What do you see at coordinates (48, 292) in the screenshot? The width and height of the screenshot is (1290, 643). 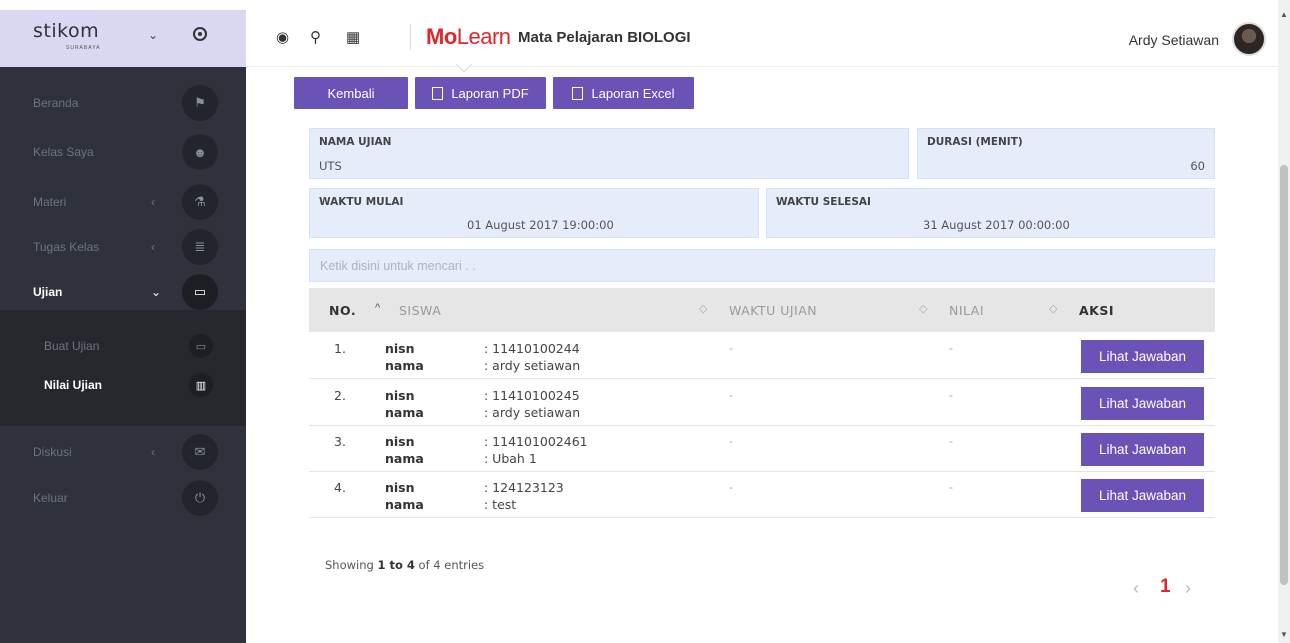 I see `sidebar-item-label: Ujian` at bounding box center [48, 292].